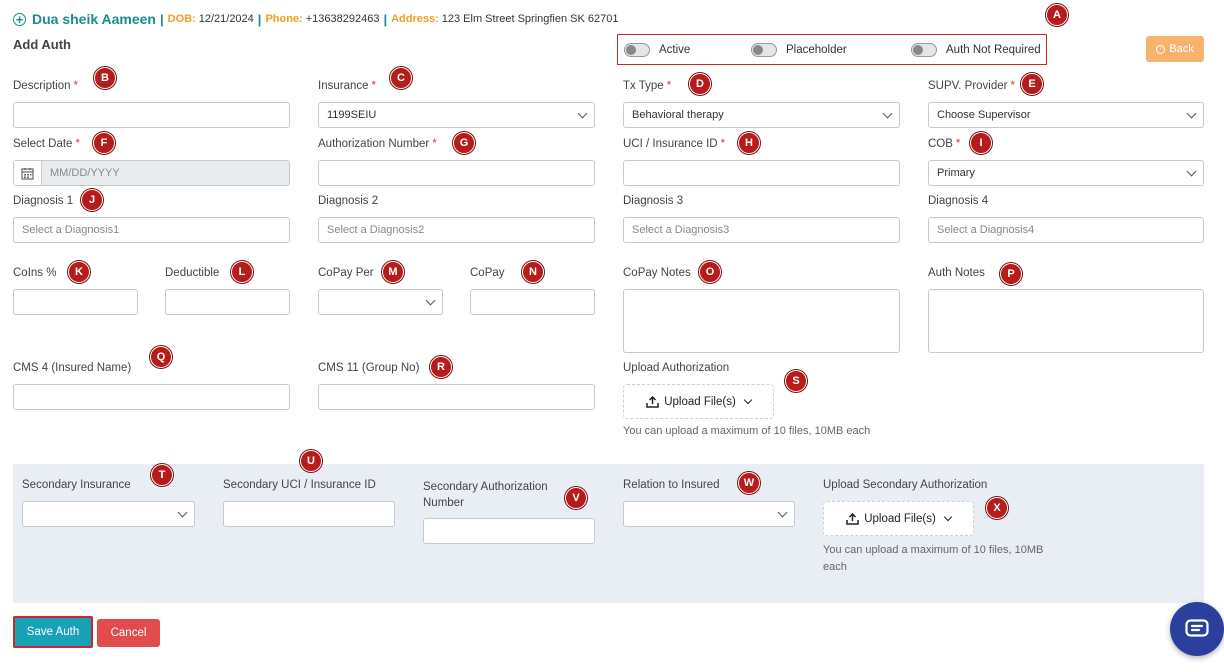 The image size is (1224, 672). I want to click on cms4-input, so click(151, 397).